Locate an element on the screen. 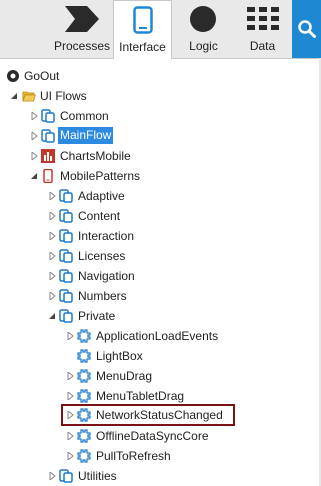 This screenshot has height=486, width=321. tree-item-label: Interaction is located at coordinates (106, 236).